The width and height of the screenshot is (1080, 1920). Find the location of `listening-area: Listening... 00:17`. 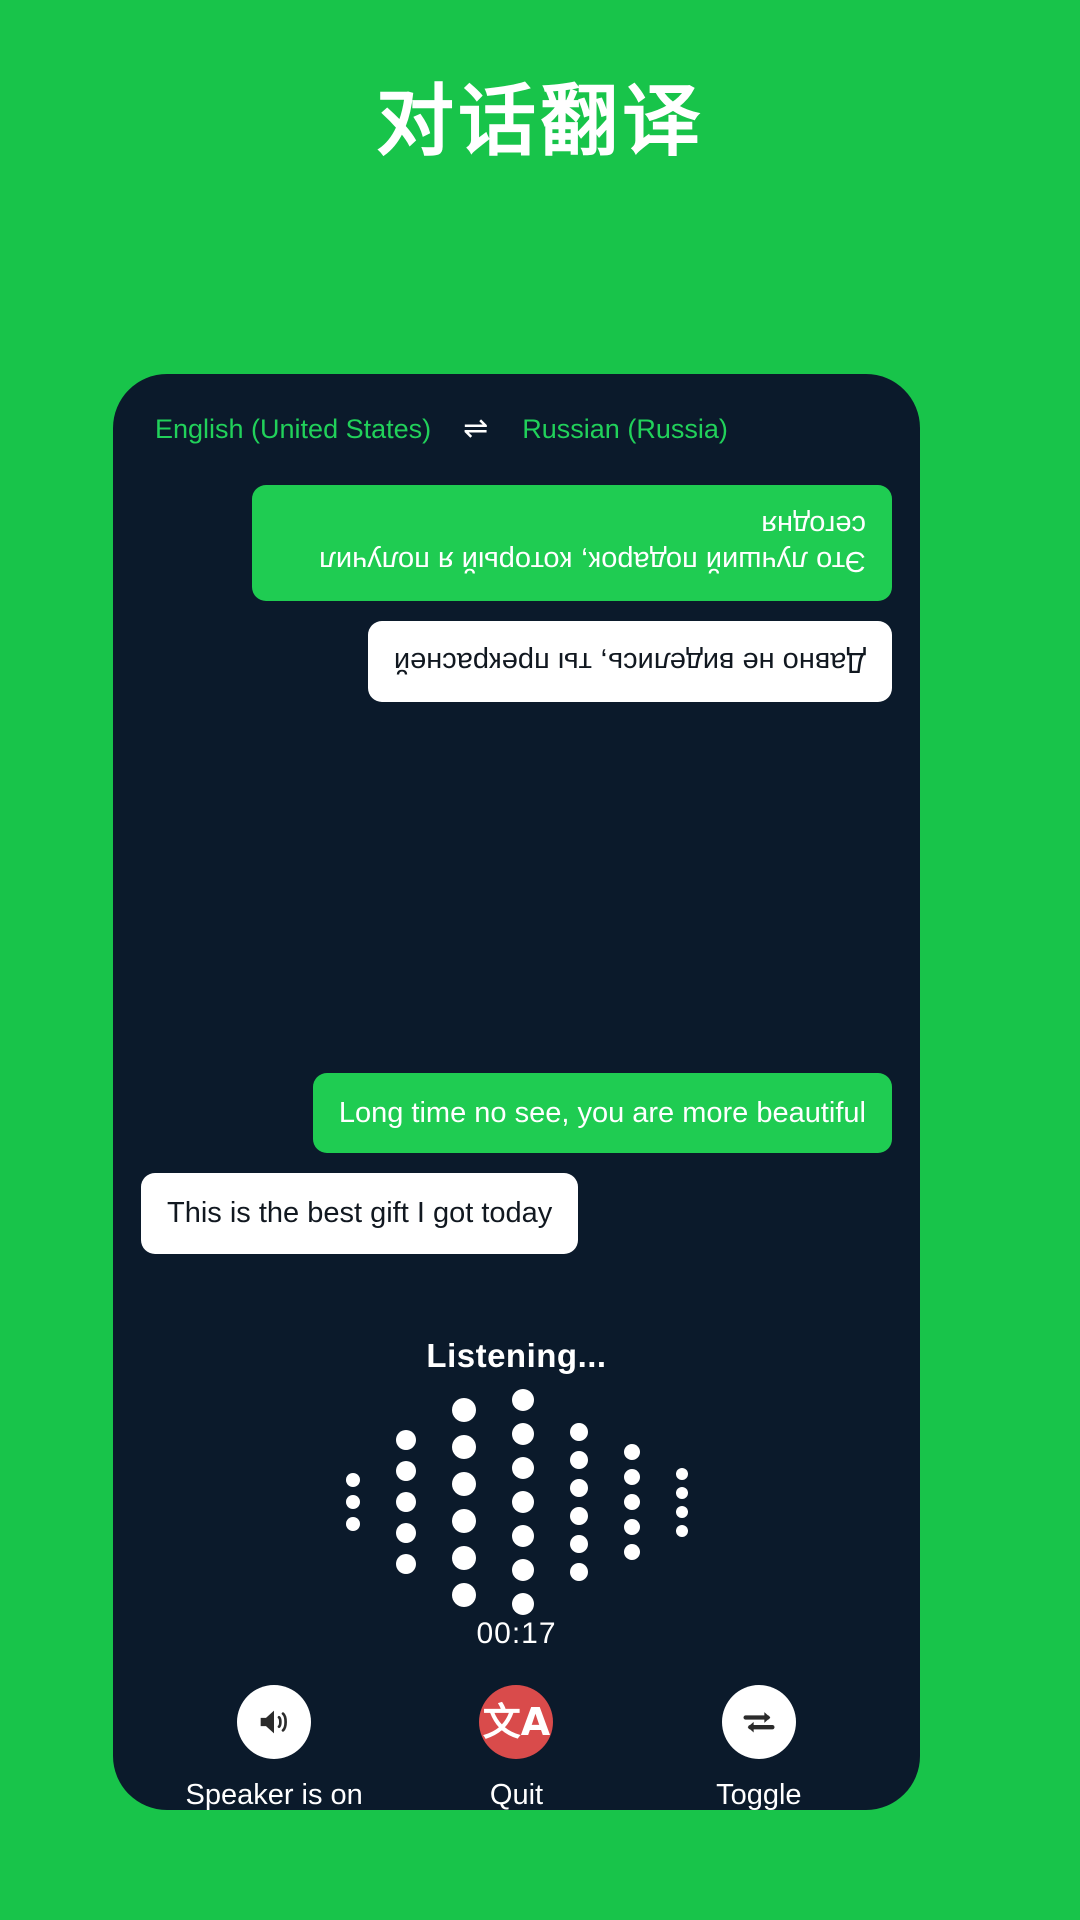

listening-area: Listening... 00:17 is located at coordinates (516, 1473).